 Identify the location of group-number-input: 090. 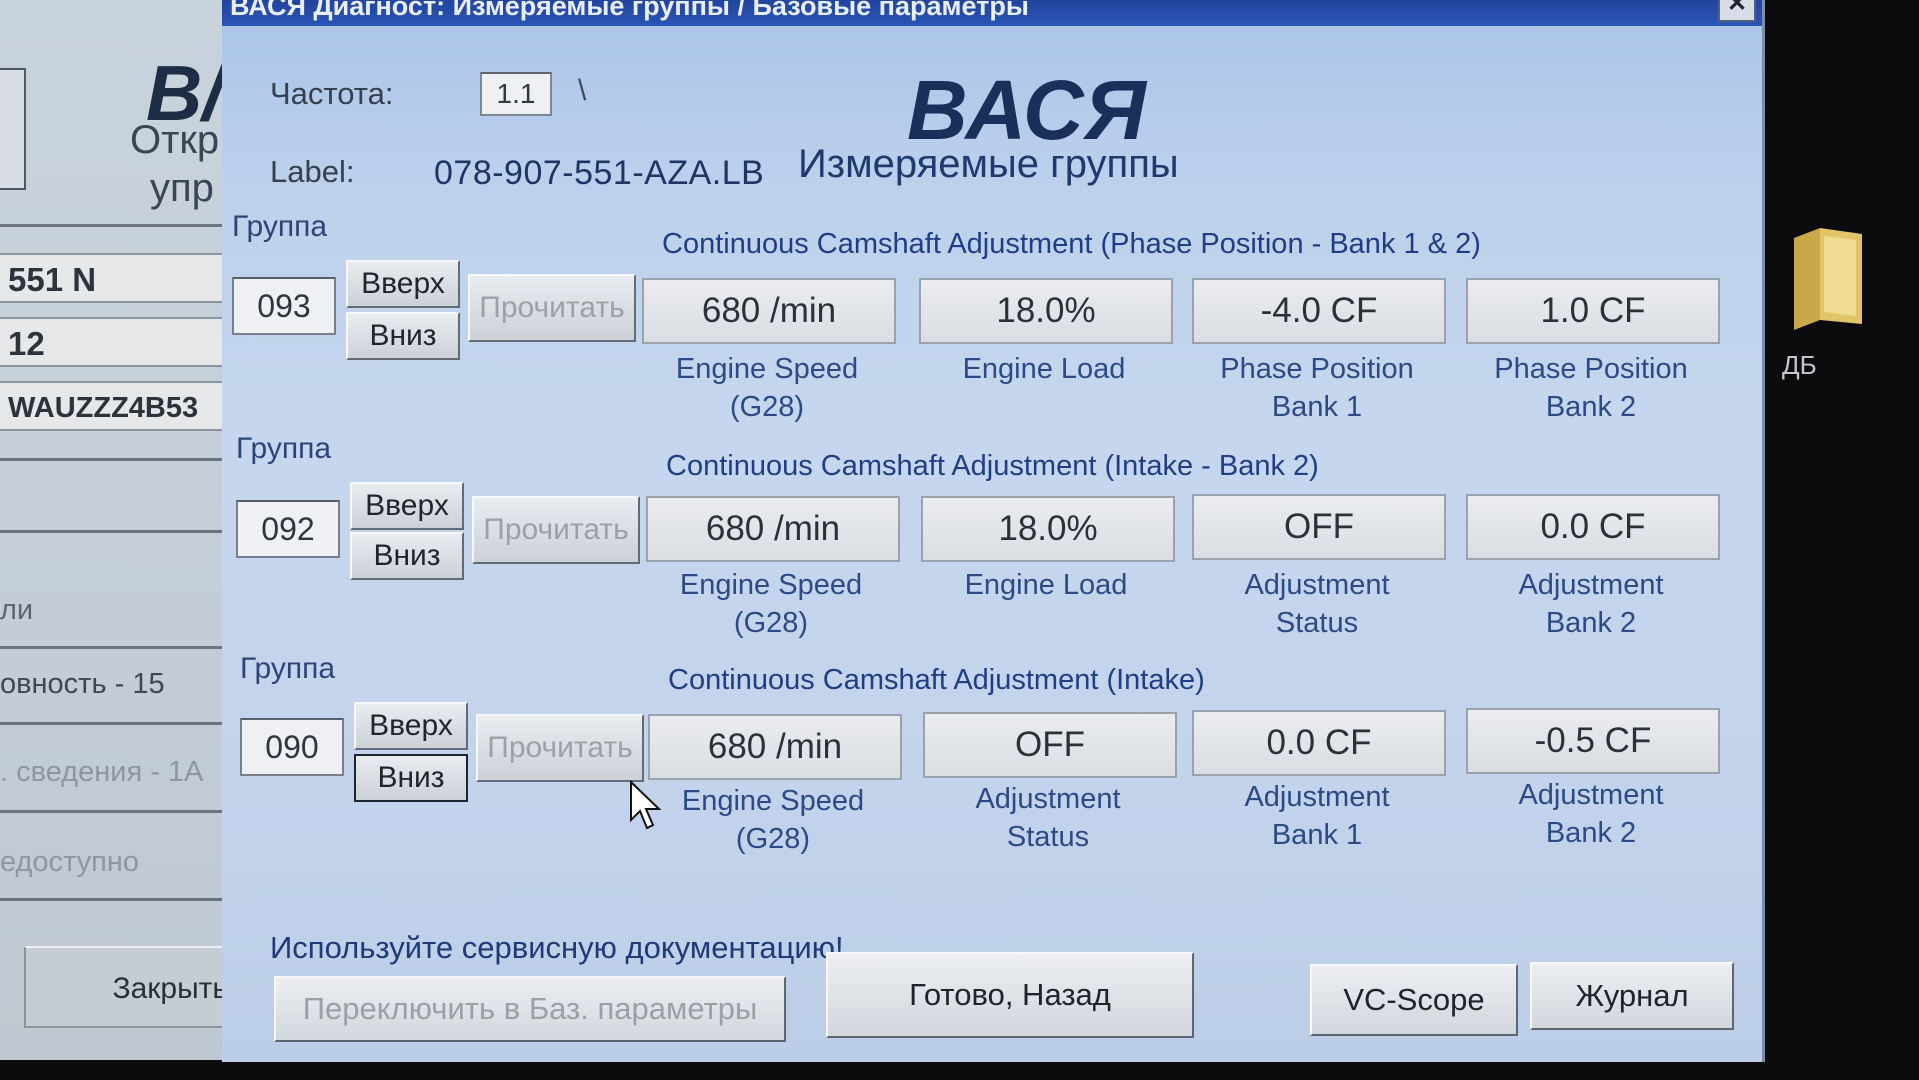
(292, 747).